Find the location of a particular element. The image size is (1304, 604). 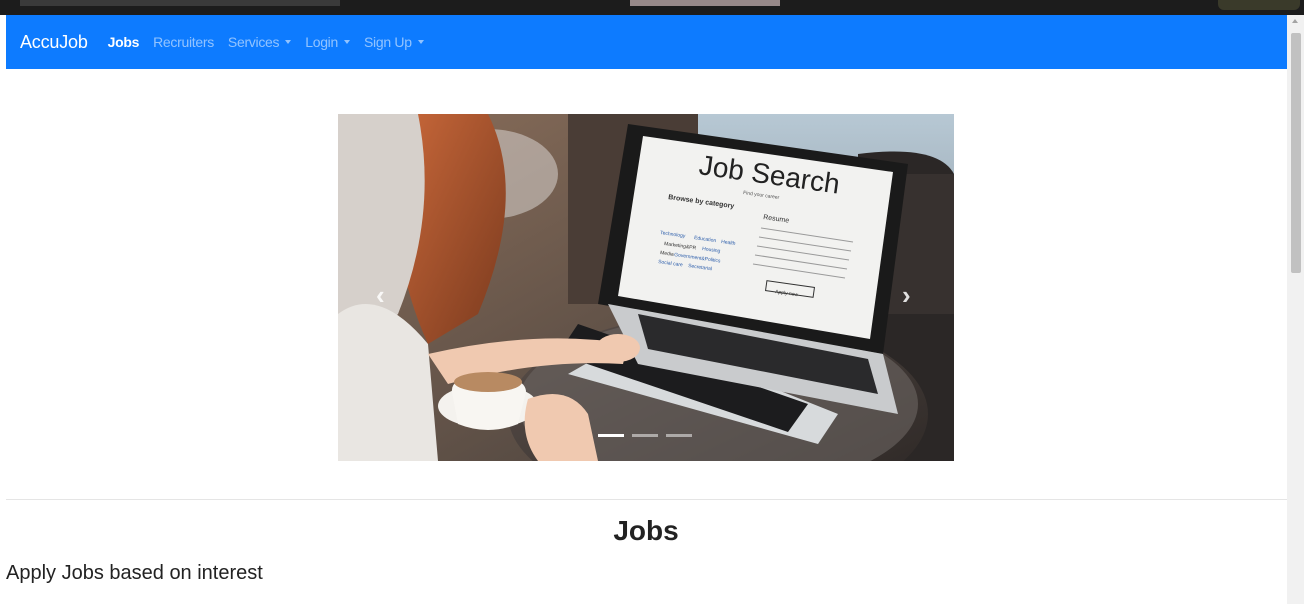

partial-banner is located at coordinates (705, 3).